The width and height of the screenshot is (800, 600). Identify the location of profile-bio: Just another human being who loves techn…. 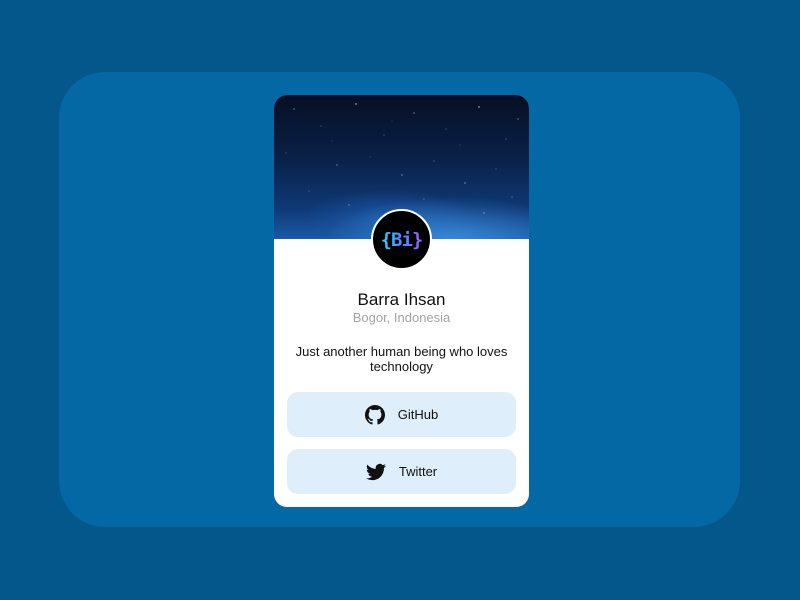
(401, 359).